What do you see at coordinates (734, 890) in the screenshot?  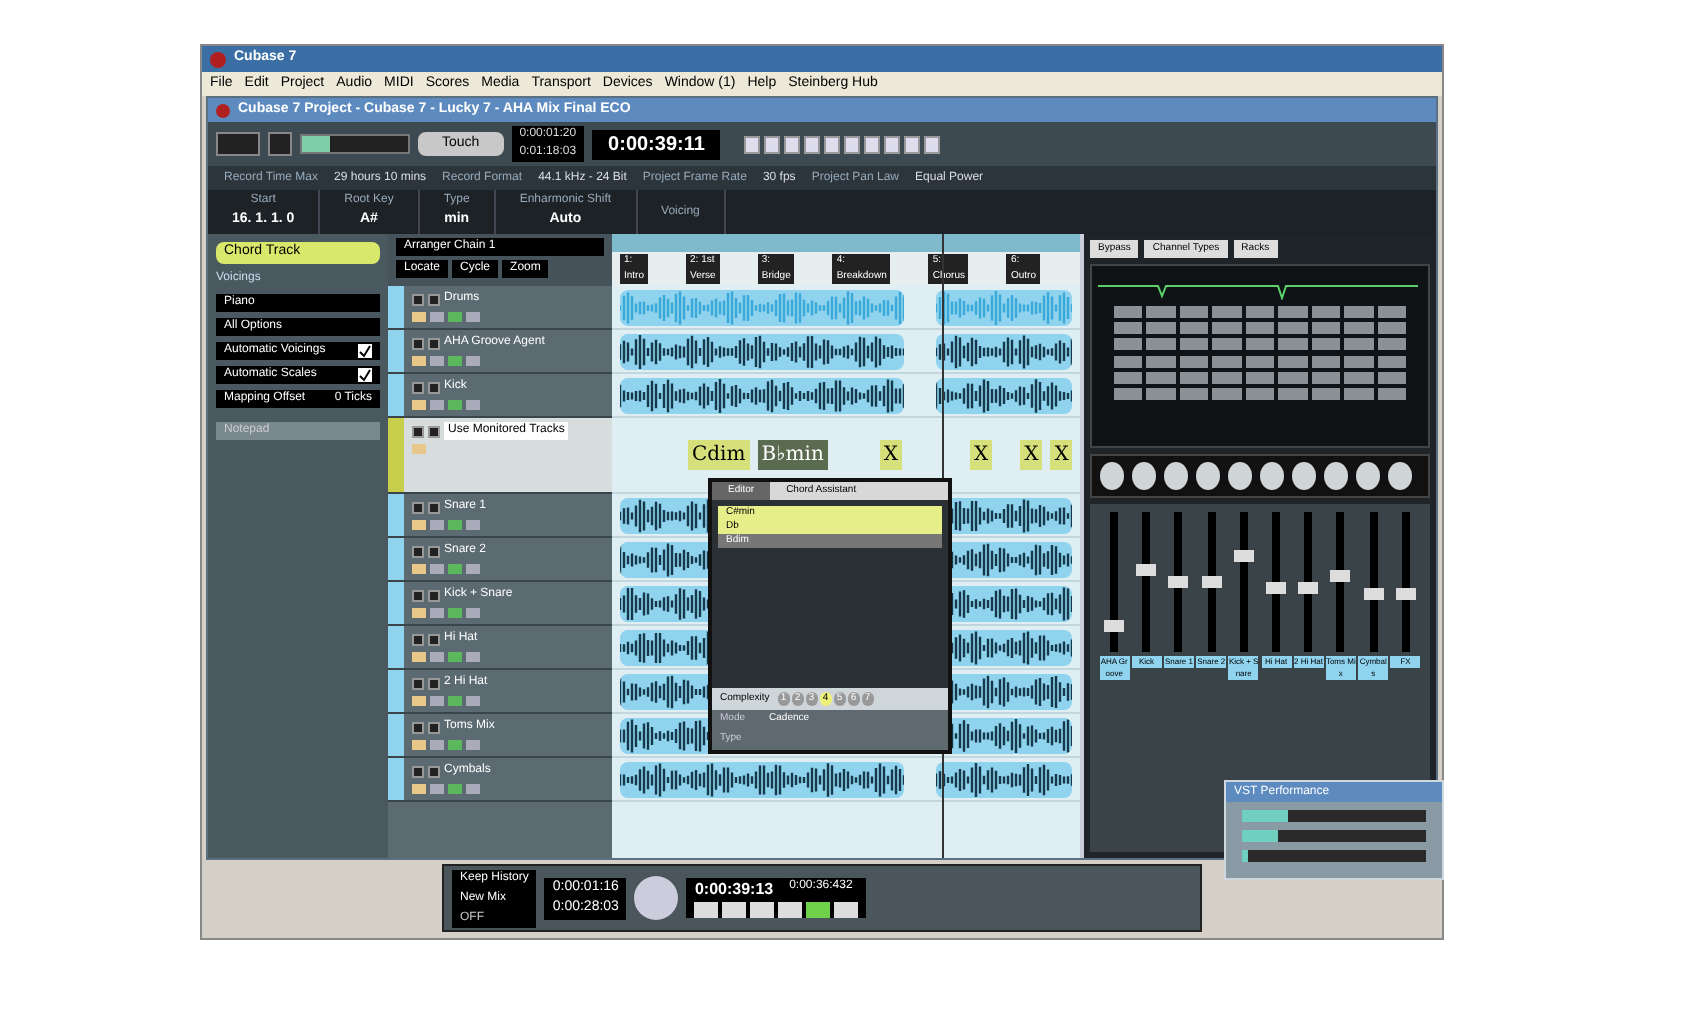 I see `position-display: 0:00:39:13` at bounding box center [734, 890].